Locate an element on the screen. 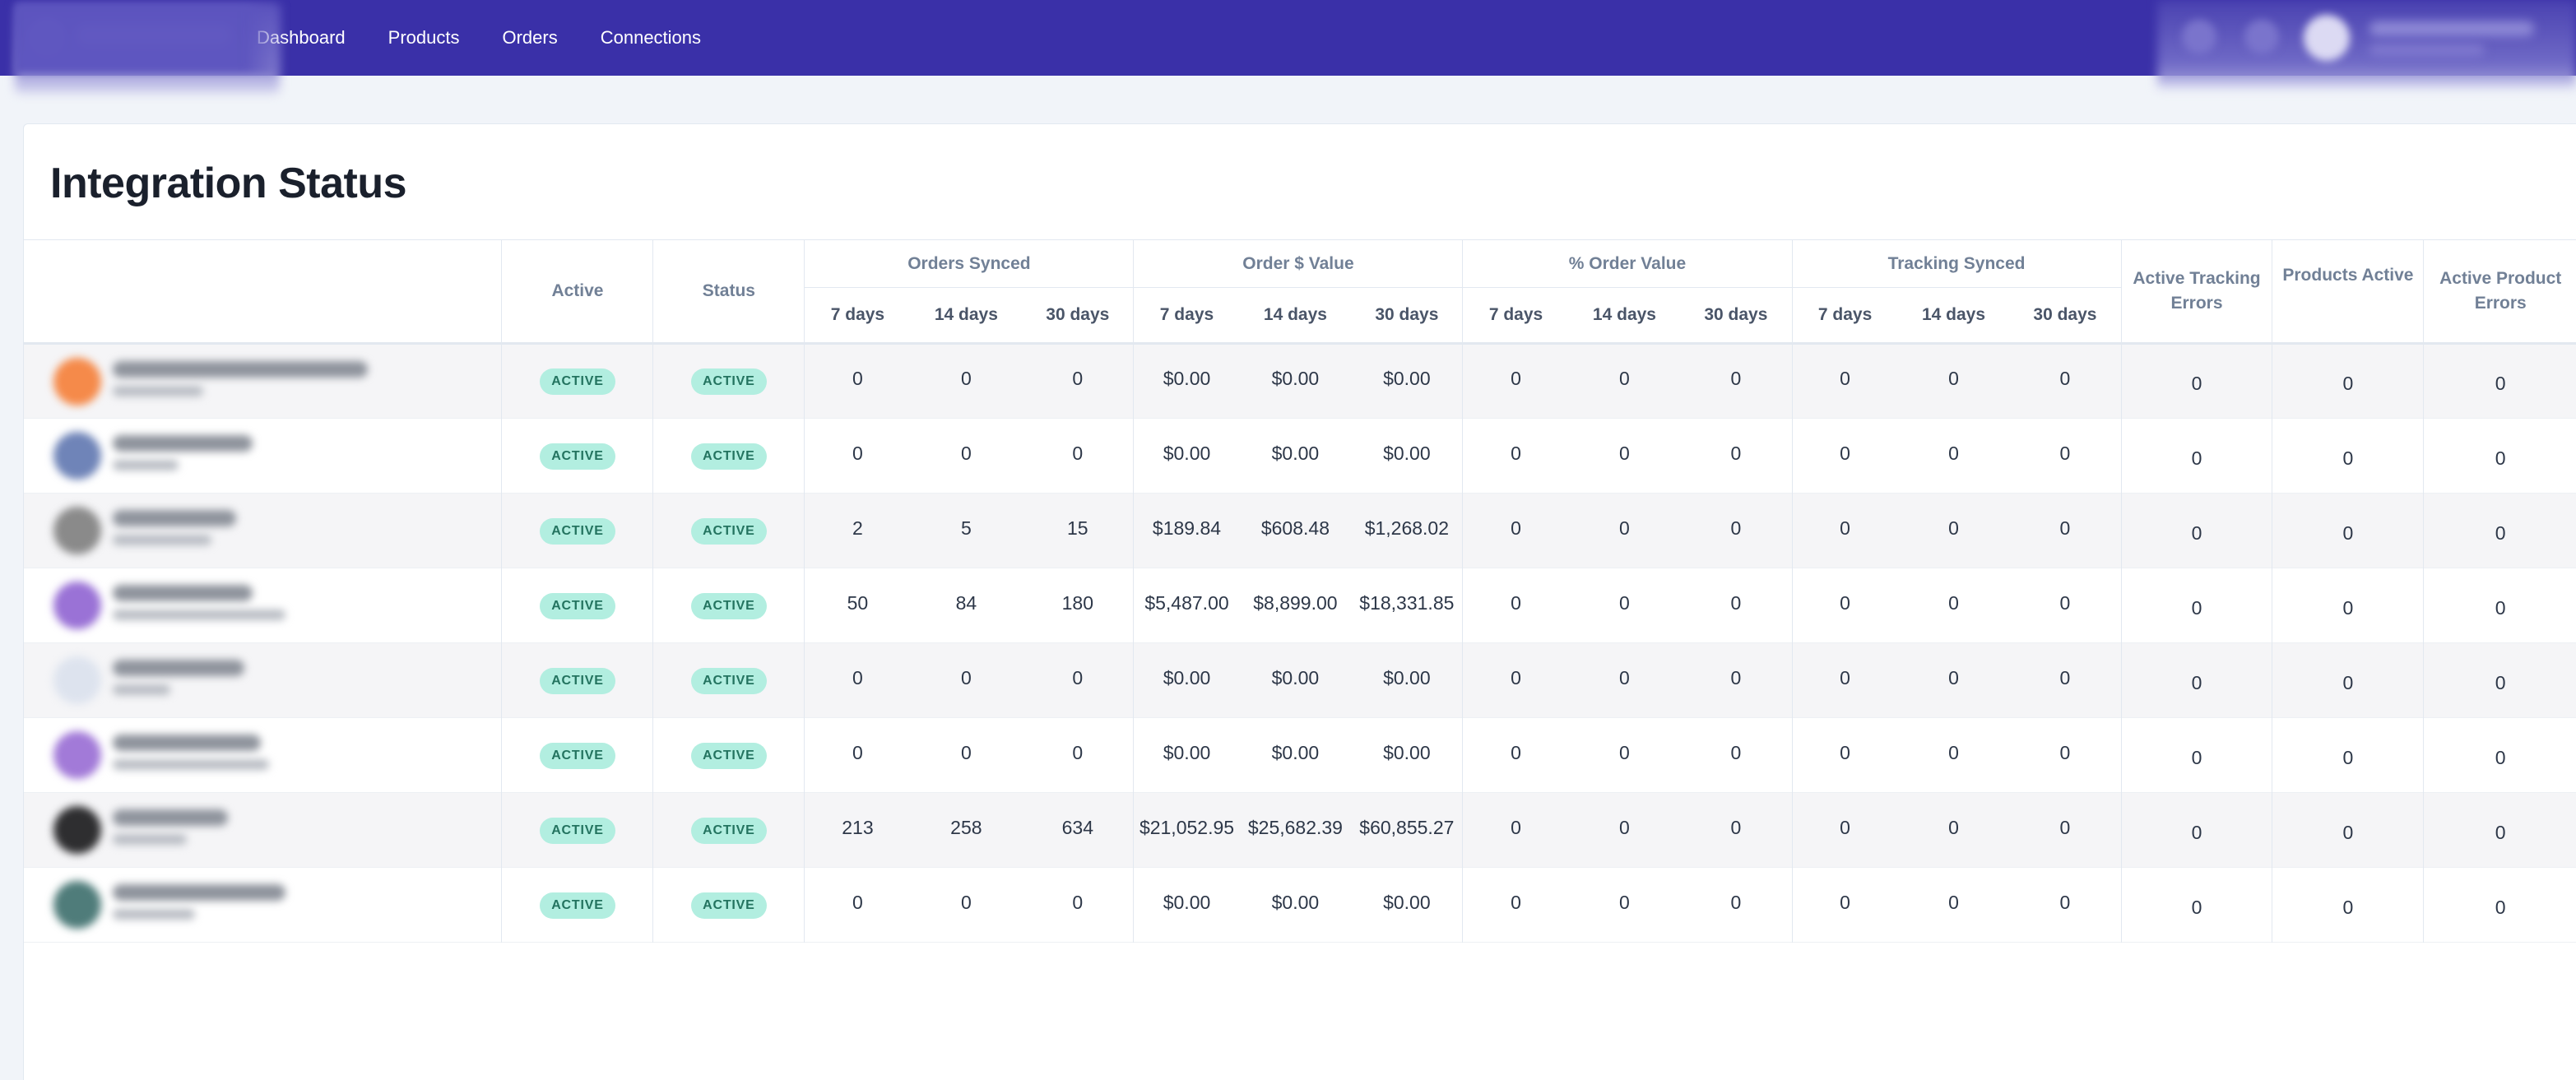 Image resolution: width=2576 pixels, height=1080 pixels. active-header: Active is located at coordinates (578, 292).